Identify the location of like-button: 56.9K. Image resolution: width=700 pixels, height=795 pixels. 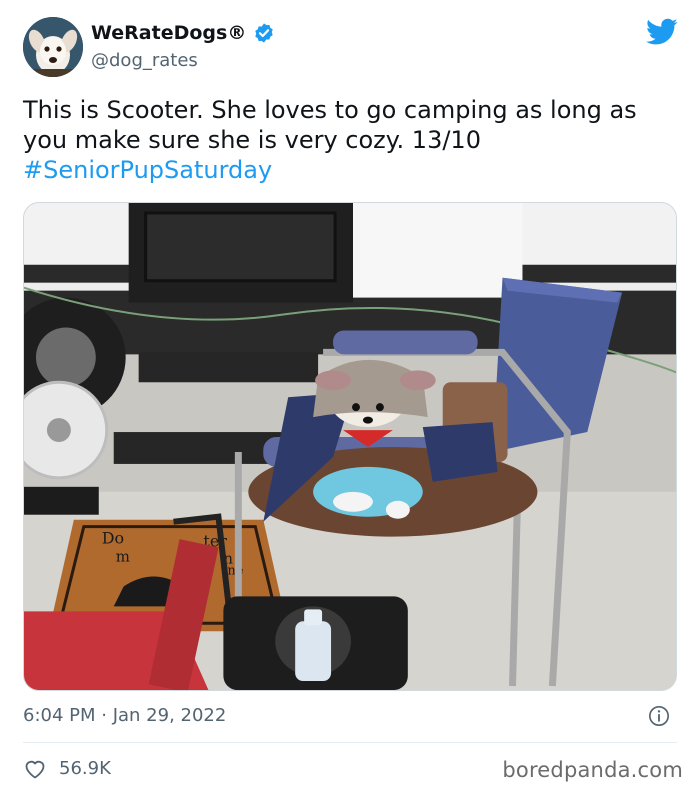
(67, 768).